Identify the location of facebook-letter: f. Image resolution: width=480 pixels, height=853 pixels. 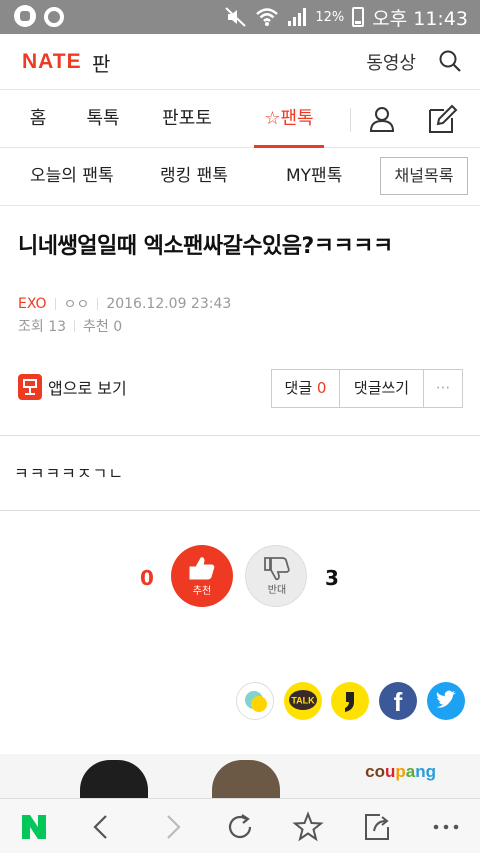
(398, 702).